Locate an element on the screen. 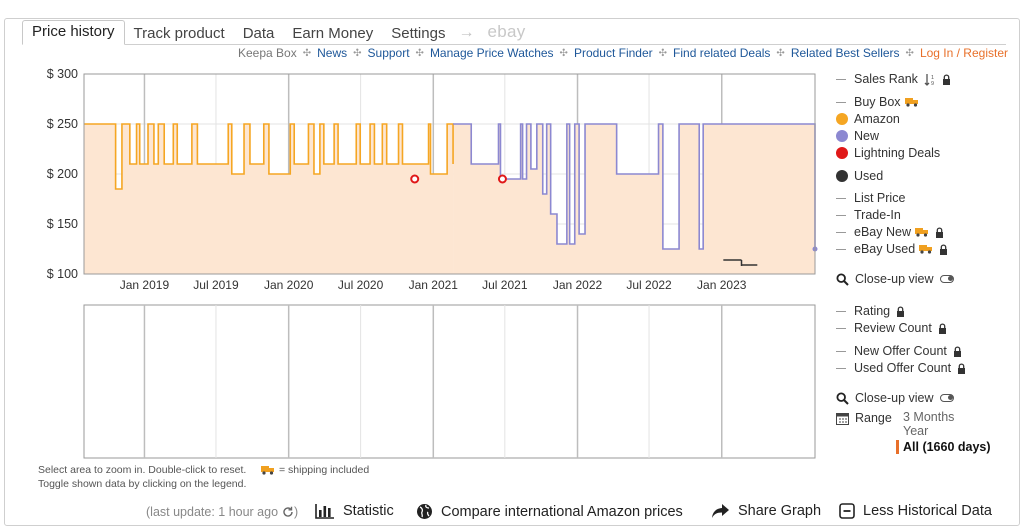 This screenshot has width=1024, height=529. legend-buy-box: Buy Box is located at coordinates (877, 102).